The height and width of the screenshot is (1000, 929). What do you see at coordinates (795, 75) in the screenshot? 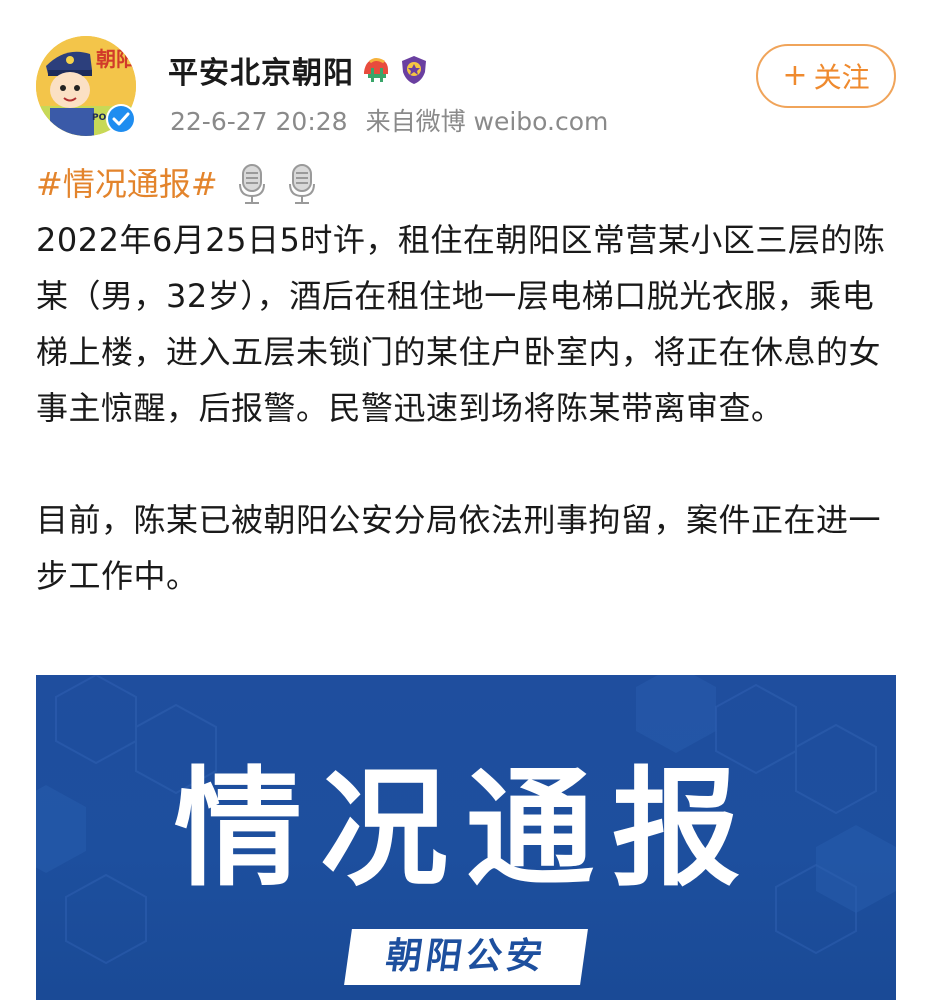
I see `plus-icon: +` at bounding box center [795, 75].